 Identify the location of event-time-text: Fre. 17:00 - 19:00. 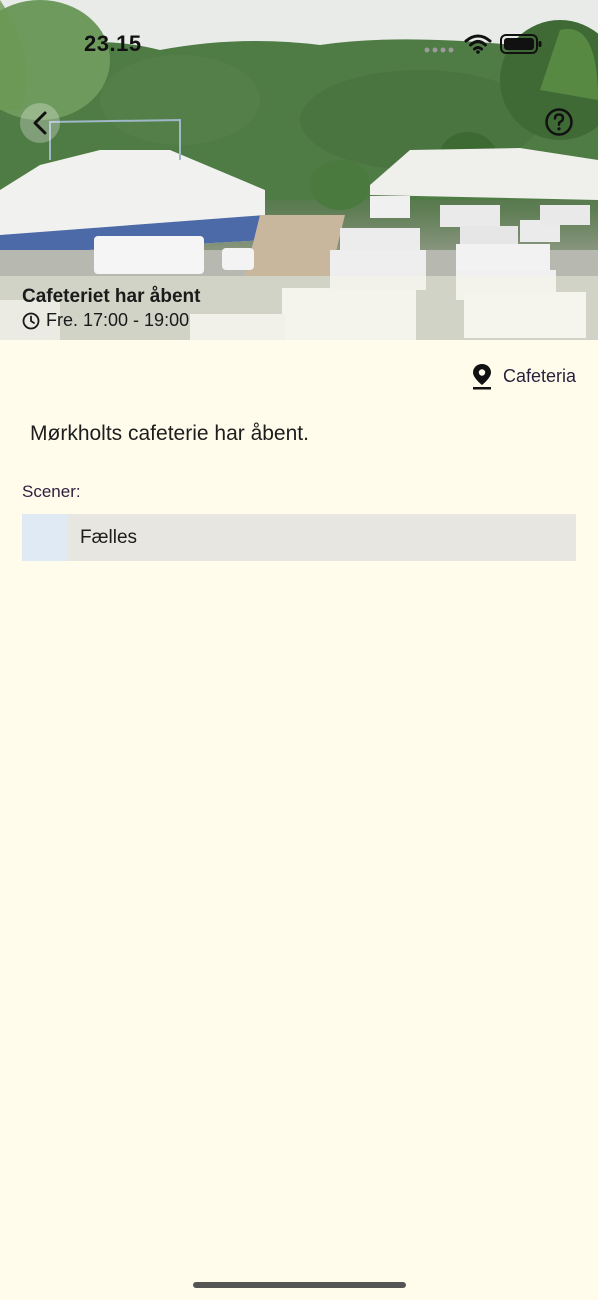
(118, 320).